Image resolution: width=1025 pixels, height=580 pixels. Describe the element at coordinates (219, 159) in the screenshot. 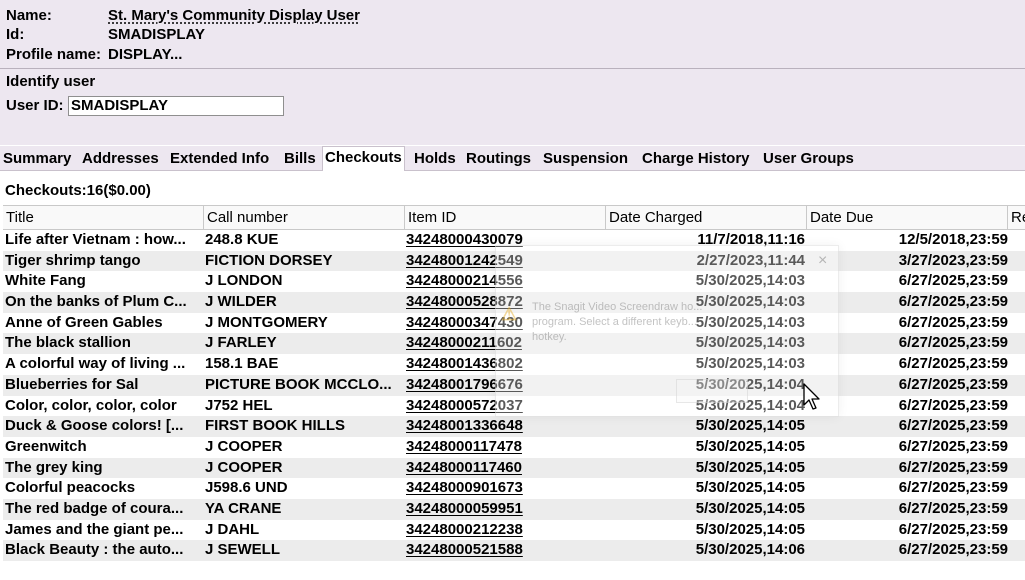

I see `tab-extended-info: Extended Info` at that location.